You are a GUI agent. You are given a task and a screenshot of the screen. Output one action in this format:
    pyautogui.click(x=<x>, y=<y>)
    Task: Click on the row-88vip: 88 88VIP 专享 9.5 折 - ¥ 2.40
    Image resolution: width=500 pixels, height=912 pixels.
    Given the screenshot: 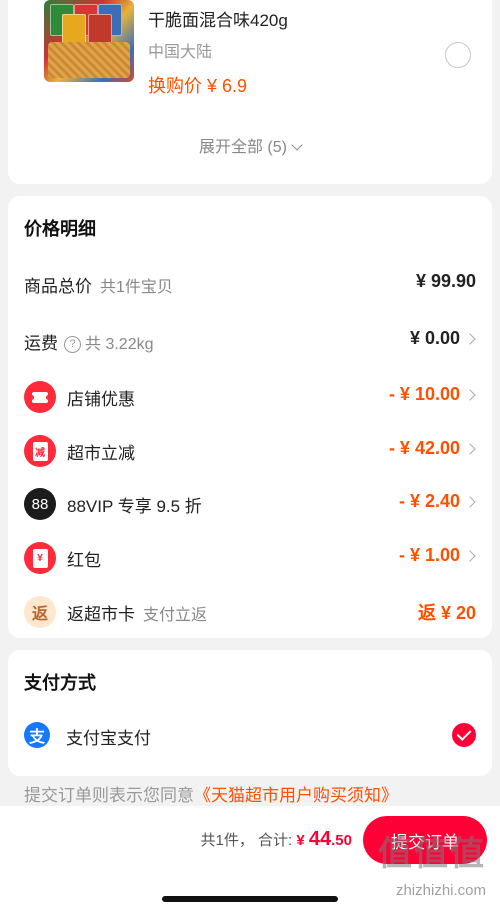 What is the action you would take?
    pyautogui.click(x=250, y=504)
    